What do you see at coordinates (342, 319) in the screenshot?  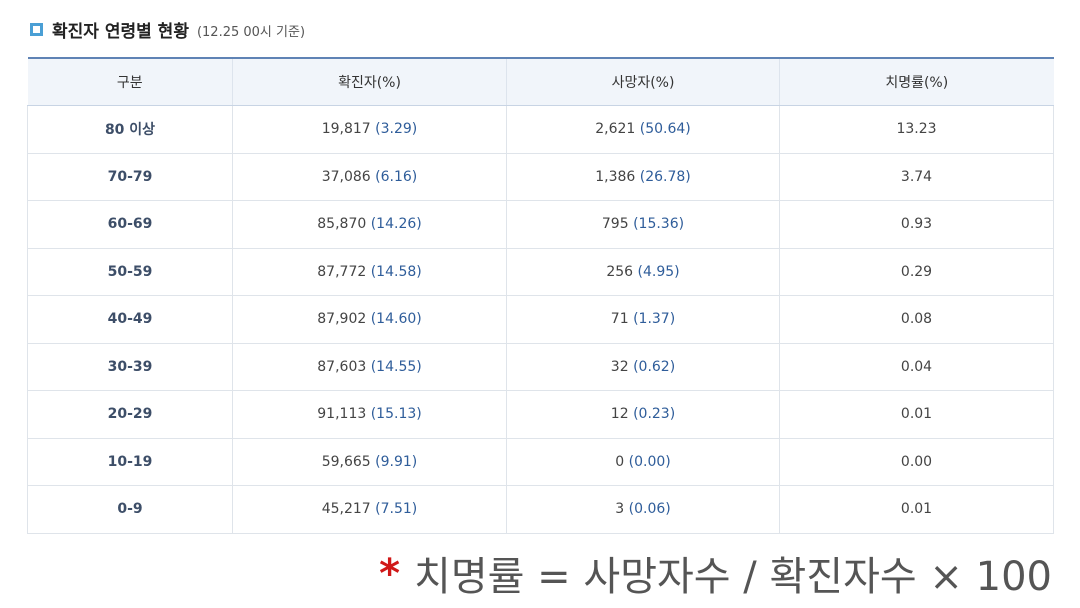 I see `cases-count: 87,902` at bounding box center [342, 319].